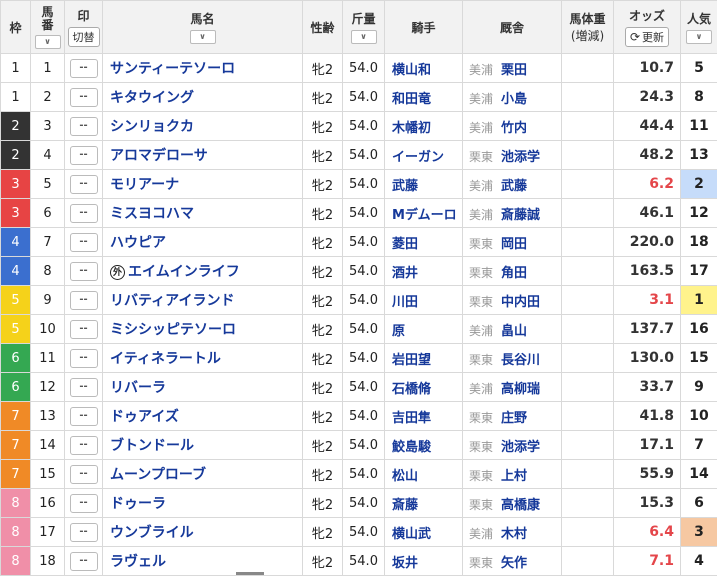 The height and width of the screenshot is (576, 717). I want to click on horse-name-link: エイムインライフ, so click(184, 272).